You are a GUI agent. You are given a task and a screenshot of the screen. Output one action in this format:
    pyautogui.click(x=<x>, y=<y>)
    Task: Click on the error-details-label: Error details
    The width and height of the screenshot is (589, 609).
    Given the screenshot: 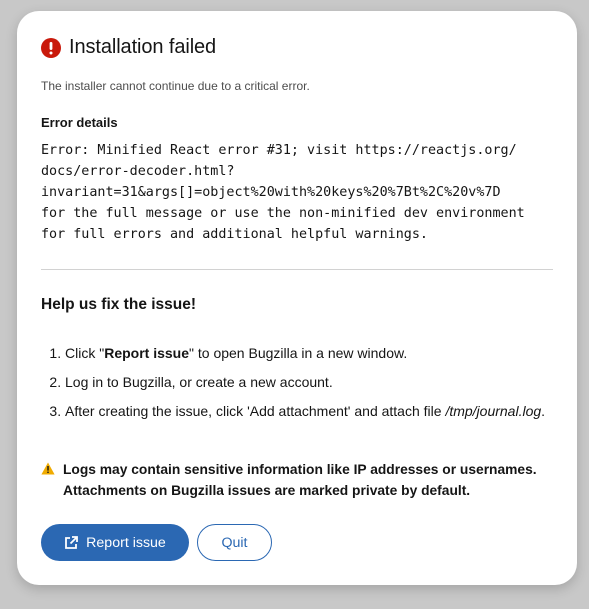 What is the action you would take?
    pyautogui.click(x=79, y=122)
    